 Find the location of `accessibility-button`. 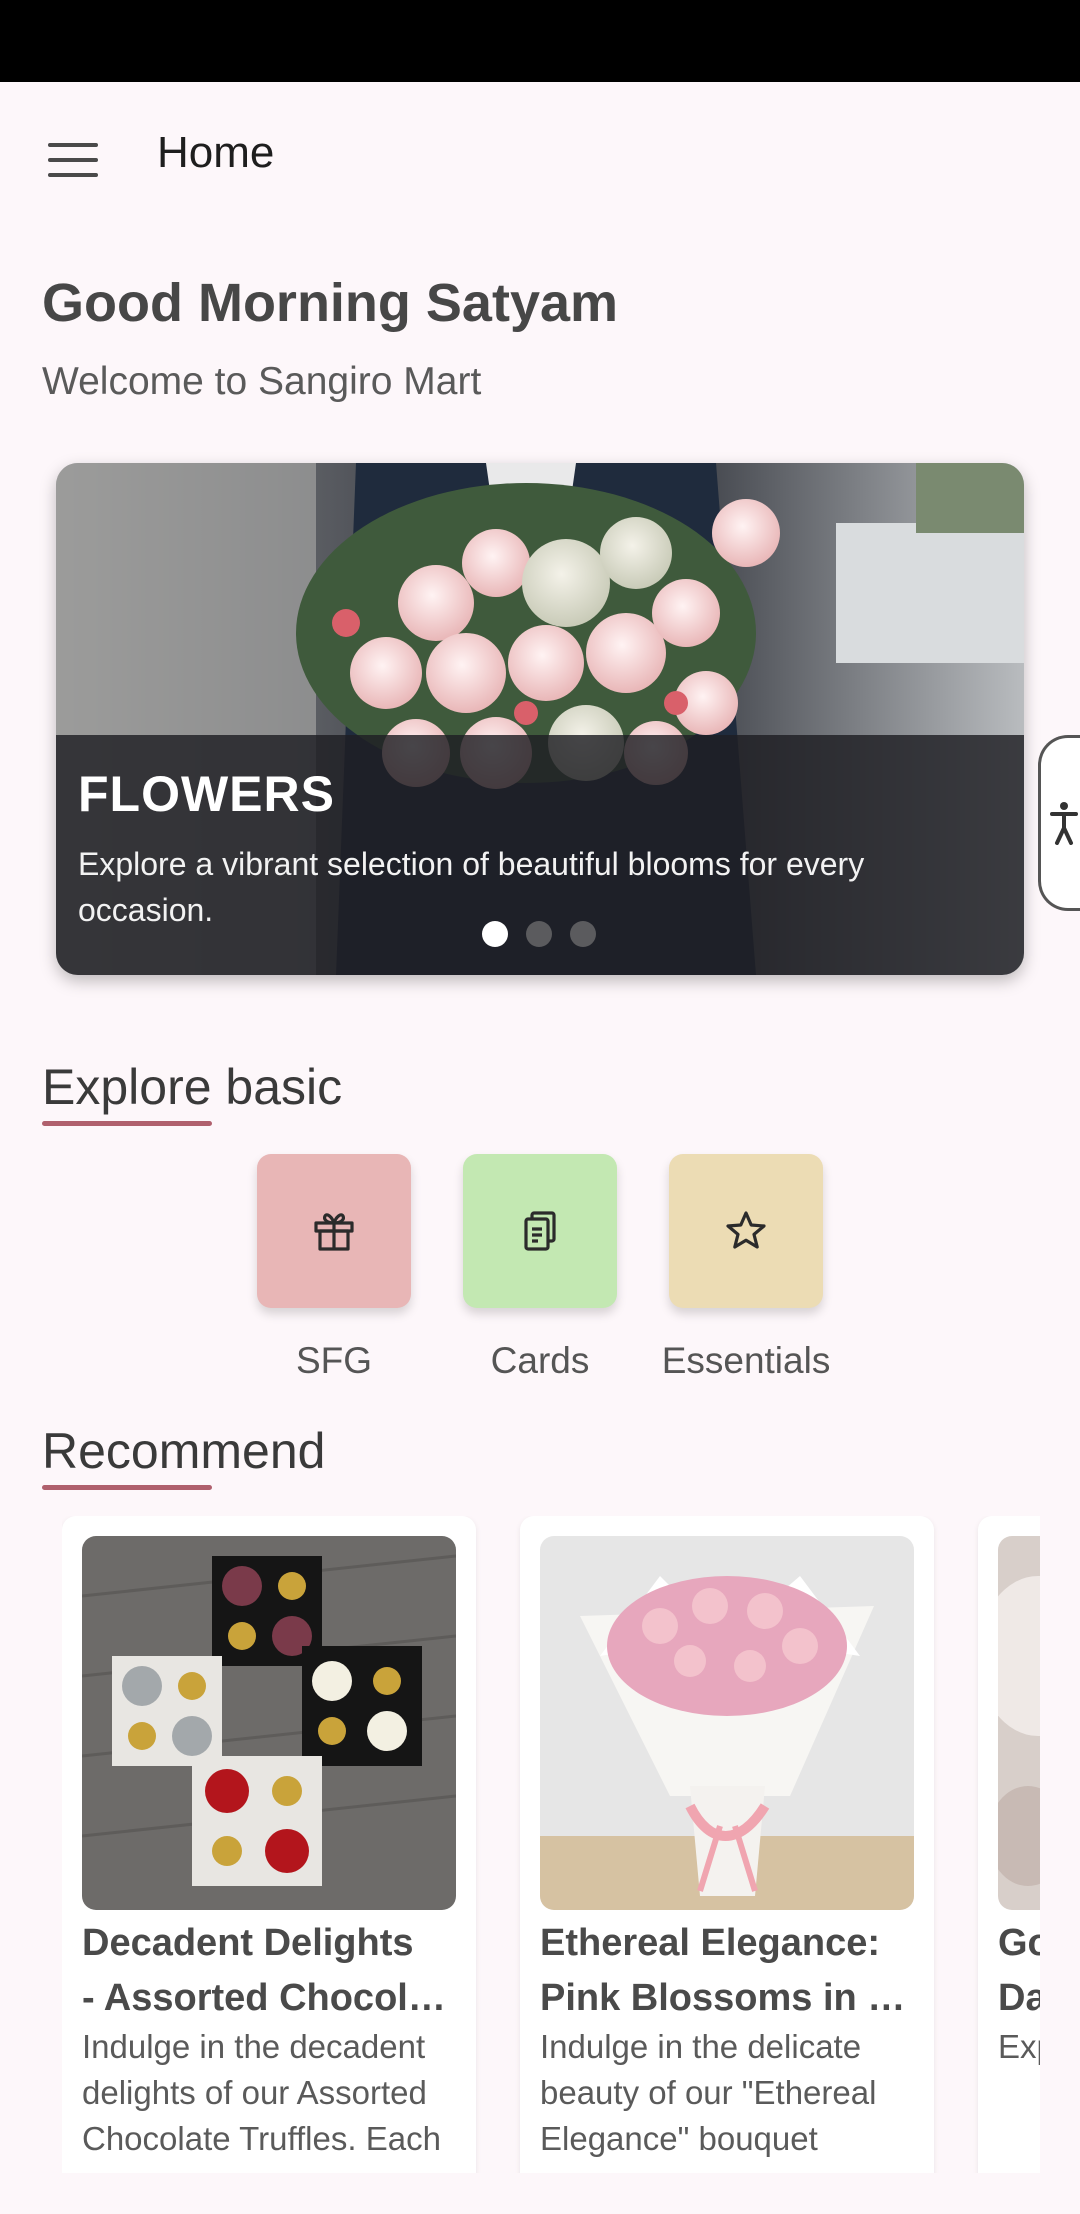

accessibility-button is located at coordinates (1059, 823).